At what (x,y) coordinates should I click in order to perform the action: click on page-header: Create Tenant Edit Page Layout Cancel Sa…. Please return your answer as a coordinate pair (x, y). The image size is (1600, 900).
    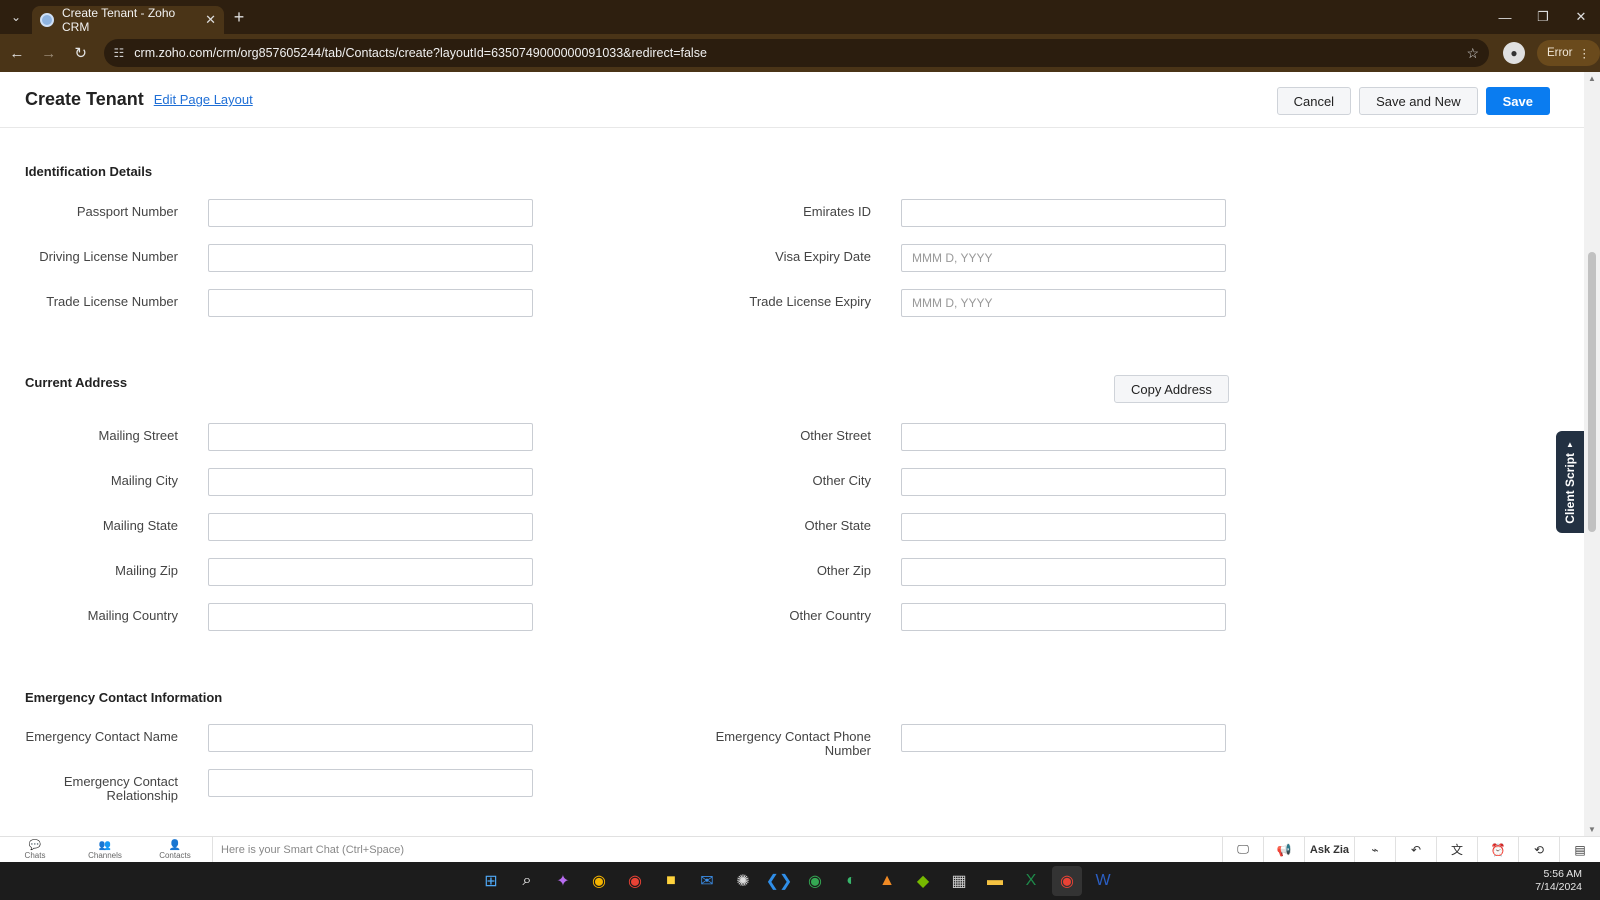
    Looking at the image, I should click on (792, 100).